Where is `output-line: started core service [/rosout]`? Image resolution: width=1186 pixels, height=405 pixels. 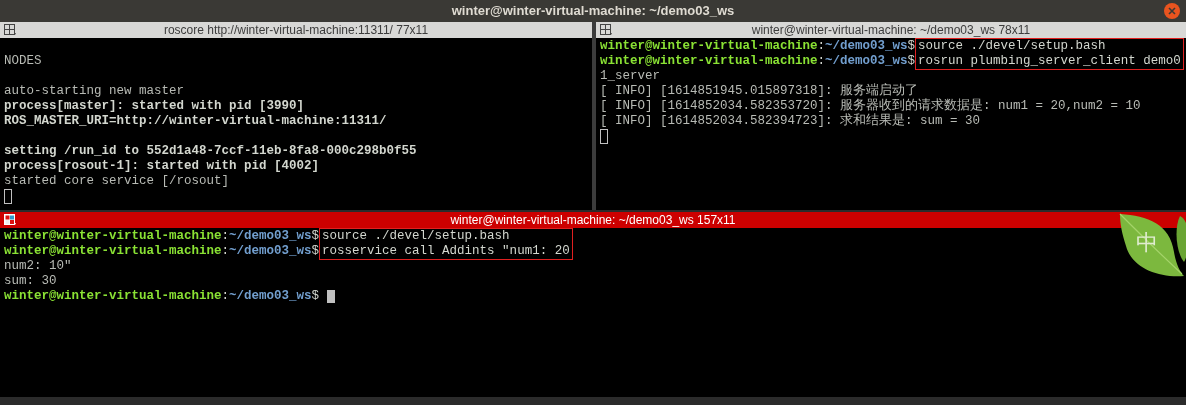
output-line: started core service [/rosout] is located at coordinates (117, 181).